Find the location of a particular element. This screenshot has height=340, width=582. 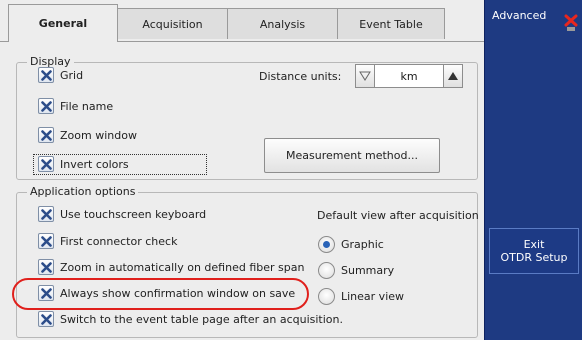

zoom-window-label: Zoom window is located at coordinates (98, 135).